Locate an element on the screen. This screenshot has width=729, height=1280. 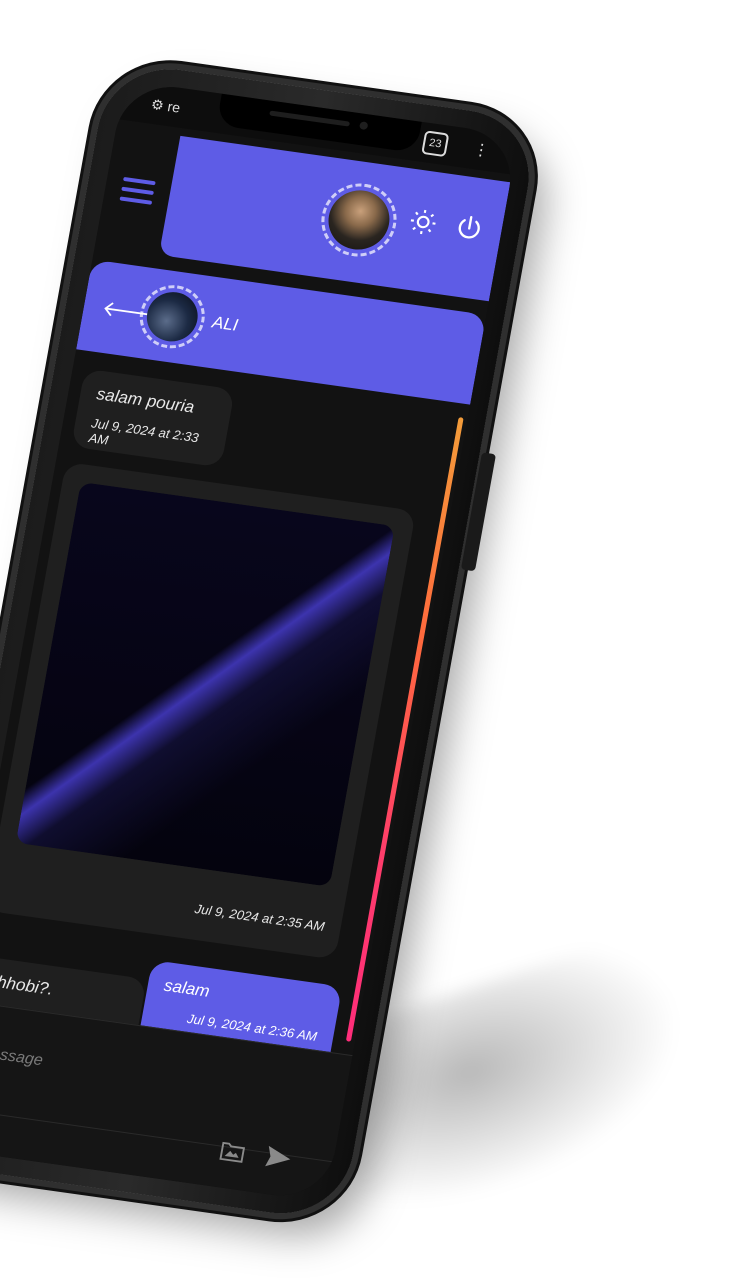
contact-avatar-image is located at coordinates (172, 316).